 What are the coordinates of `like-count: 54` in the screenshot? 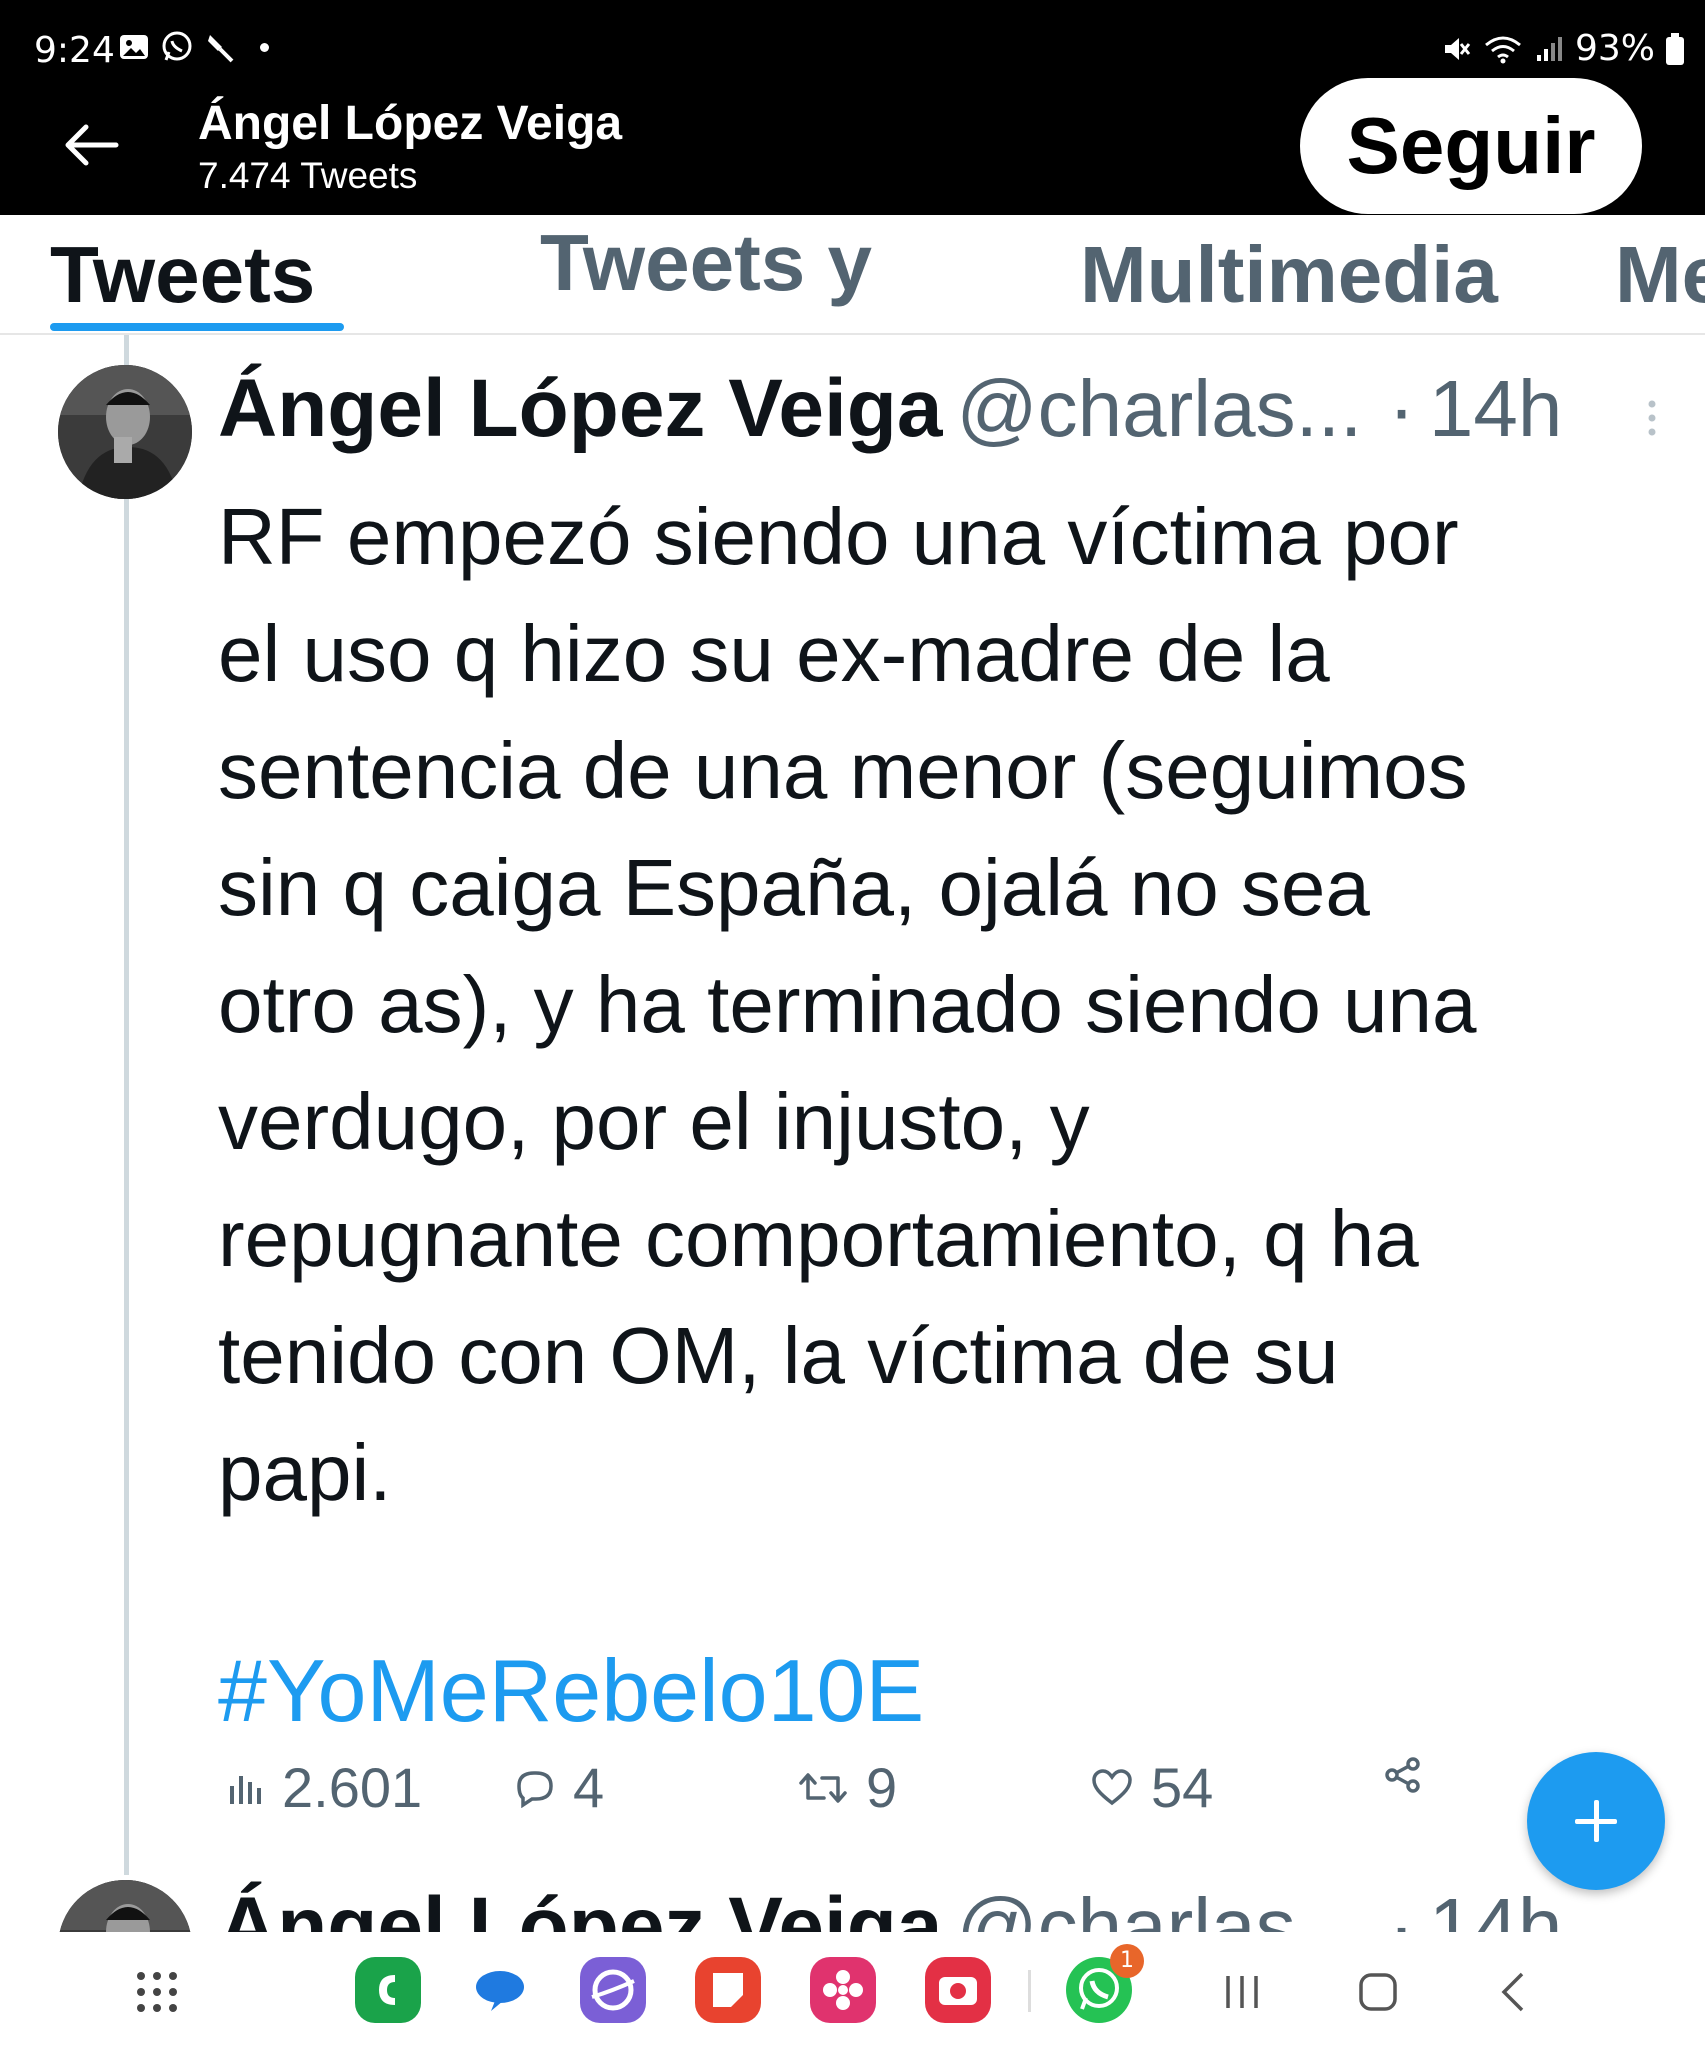 It's located at (1182, 1787).